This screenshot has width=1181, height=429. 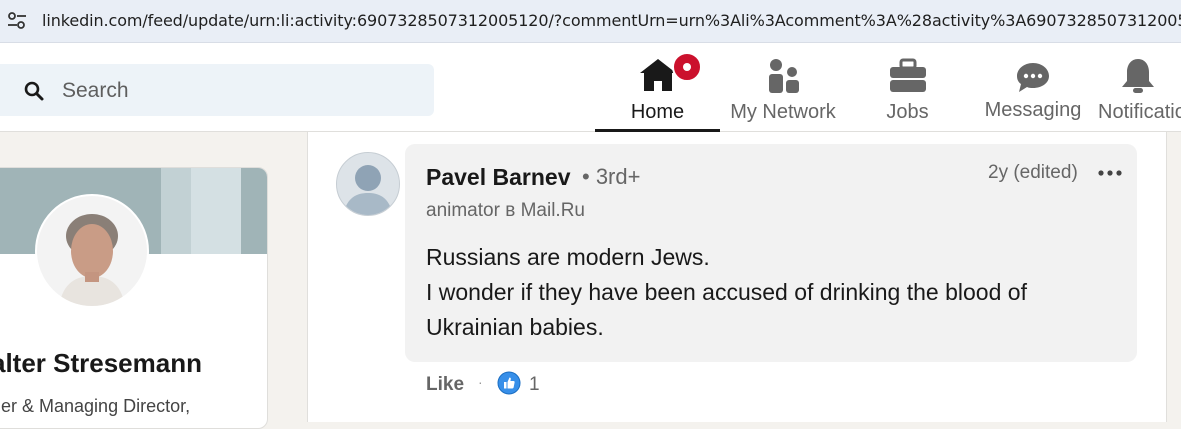 I want to click on search-icon, so click(x=34, y=91).